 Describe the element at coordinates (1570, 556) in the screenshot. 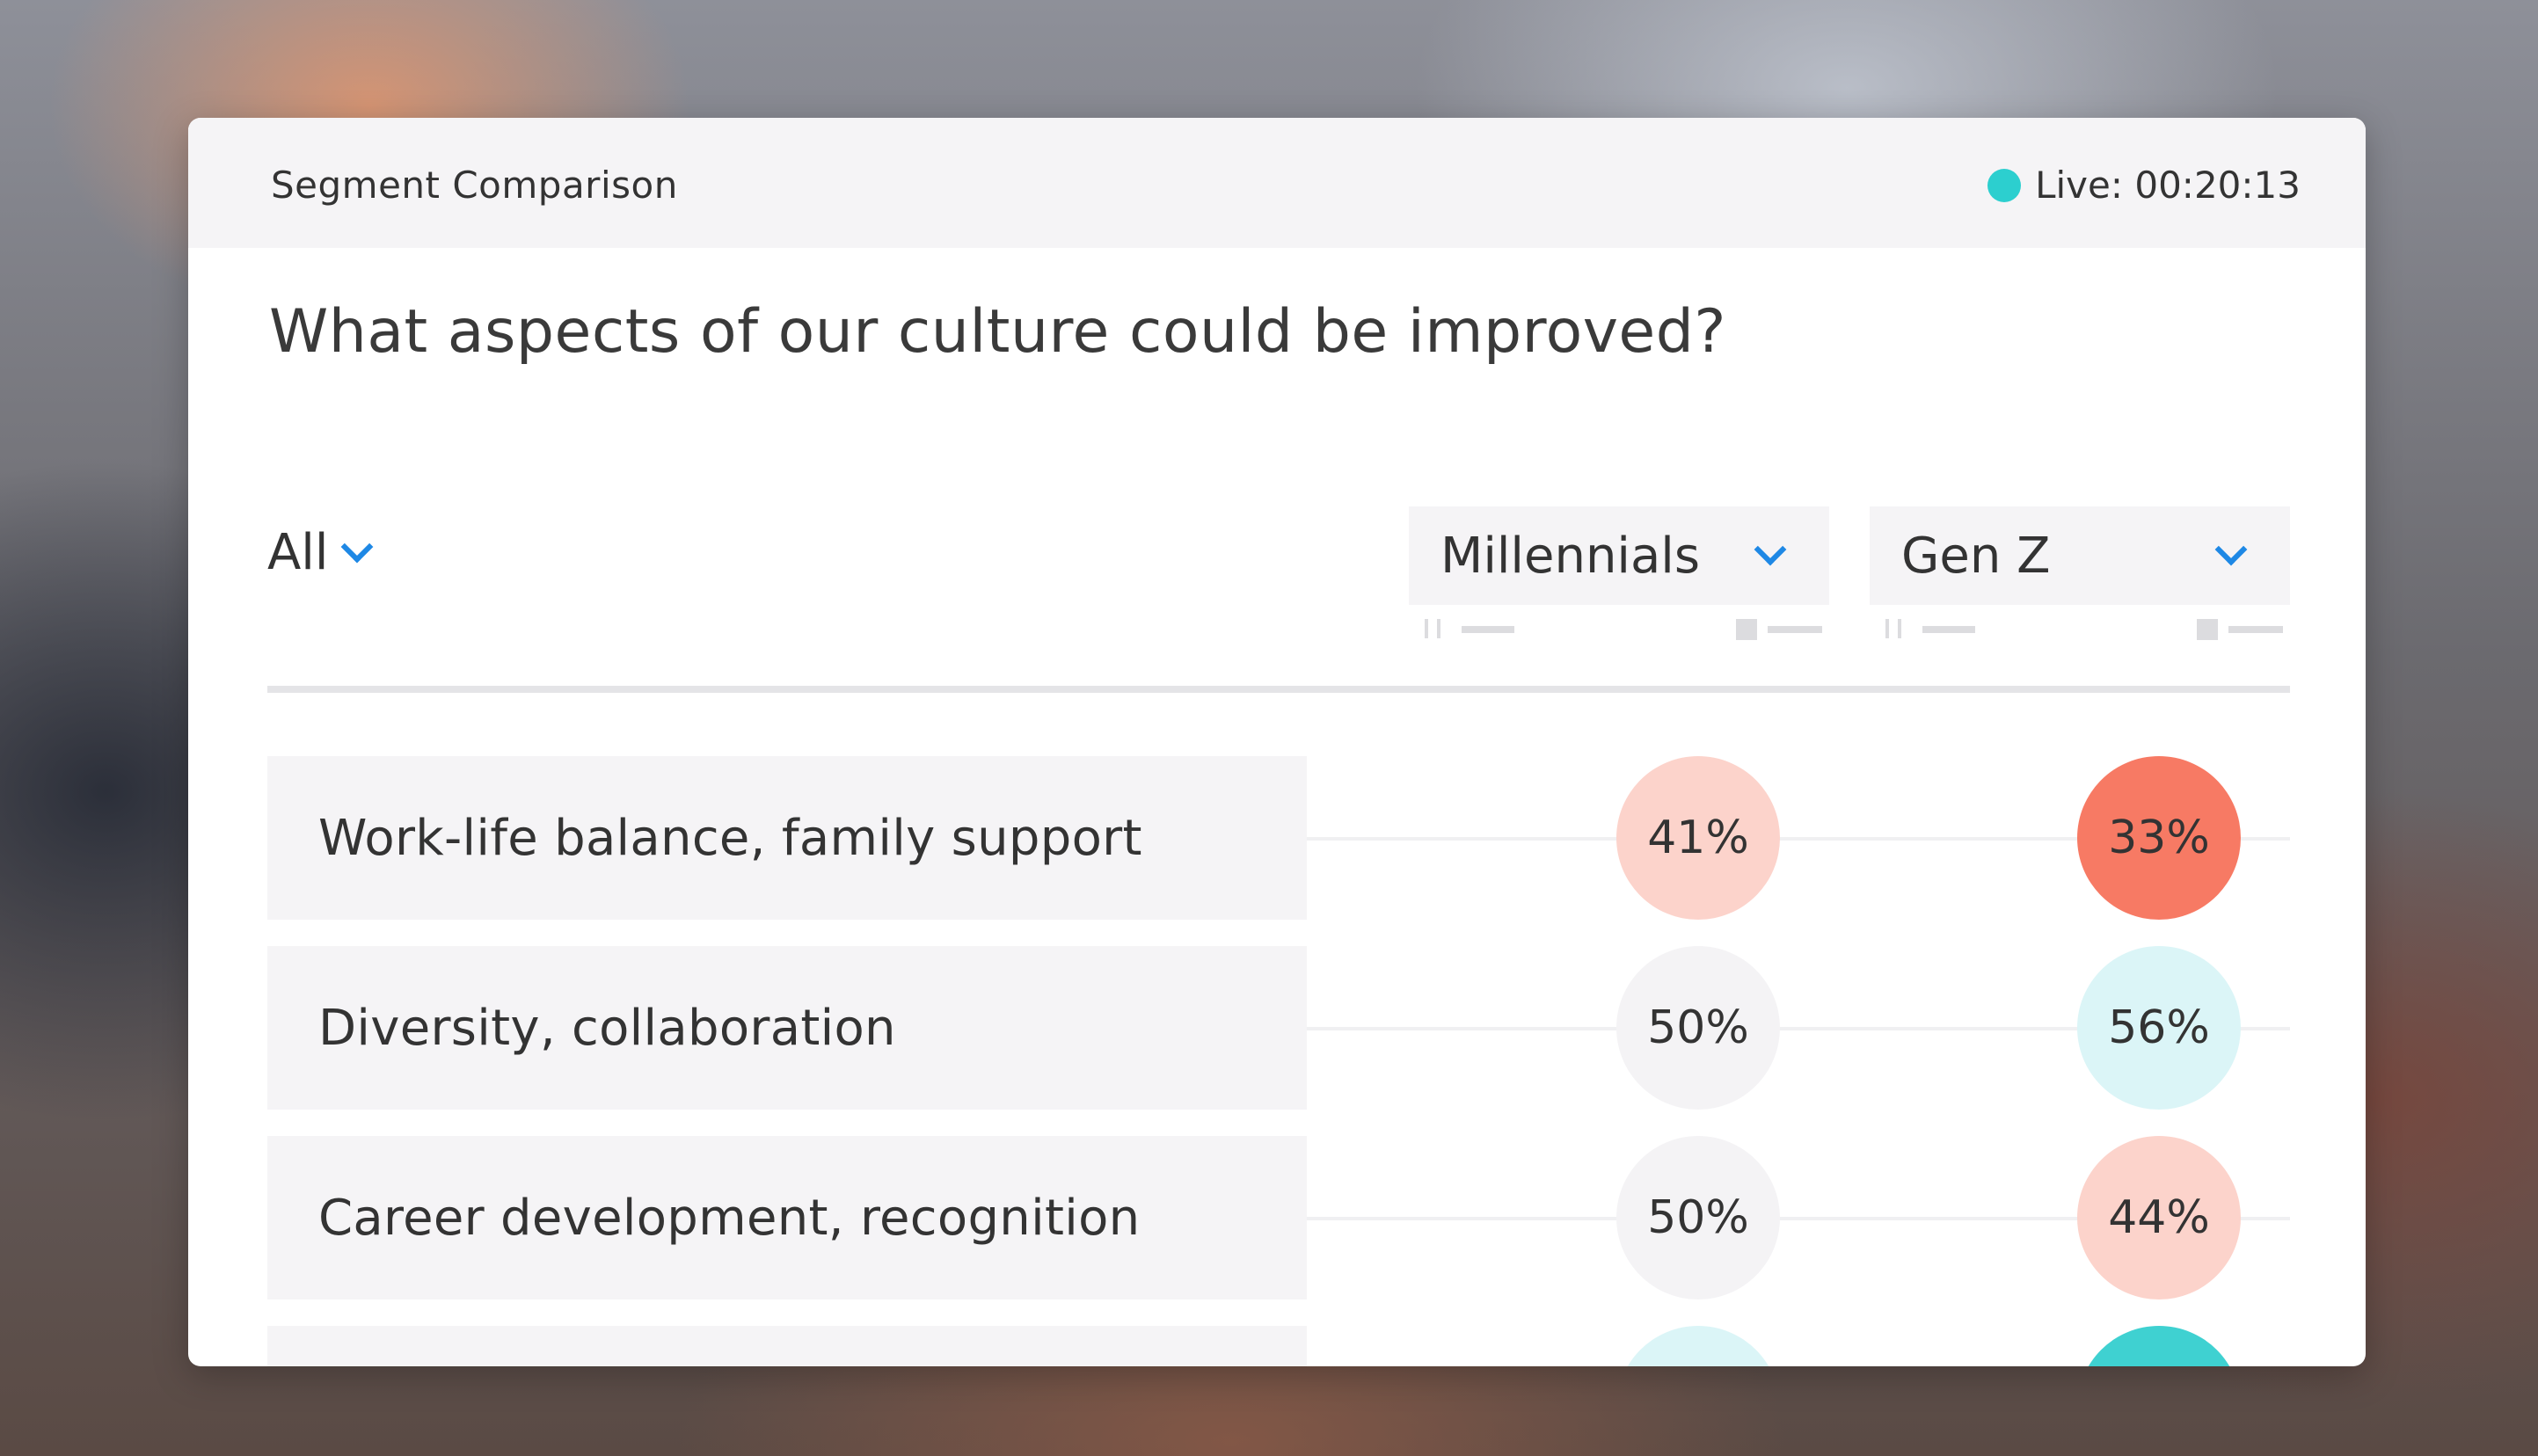

I see `segment-label: Millennials` at that location.